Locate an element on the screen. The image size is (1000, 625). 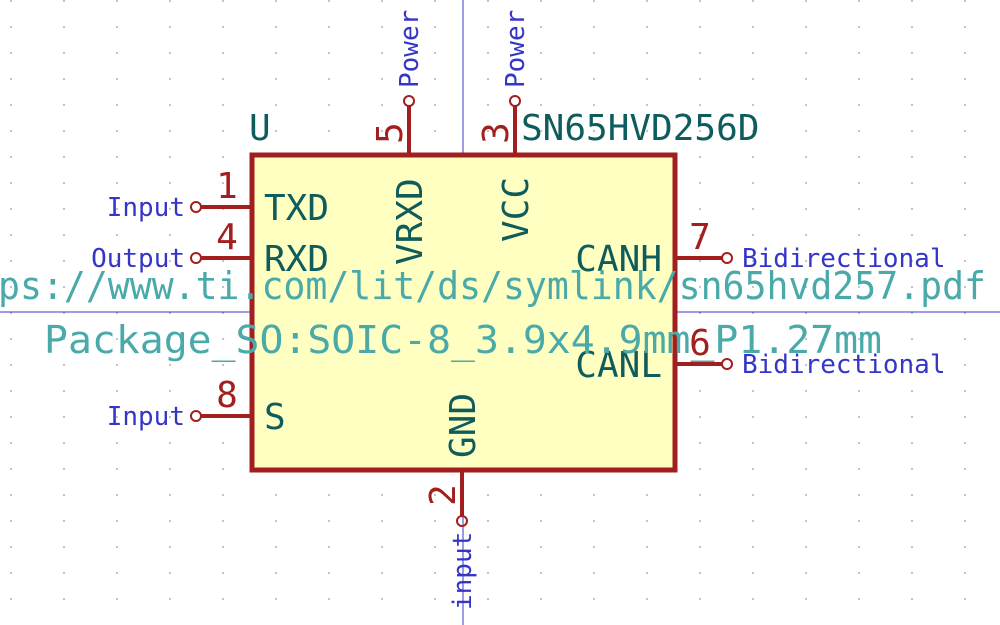
reference-field: U is located at coordinates (260, 128).